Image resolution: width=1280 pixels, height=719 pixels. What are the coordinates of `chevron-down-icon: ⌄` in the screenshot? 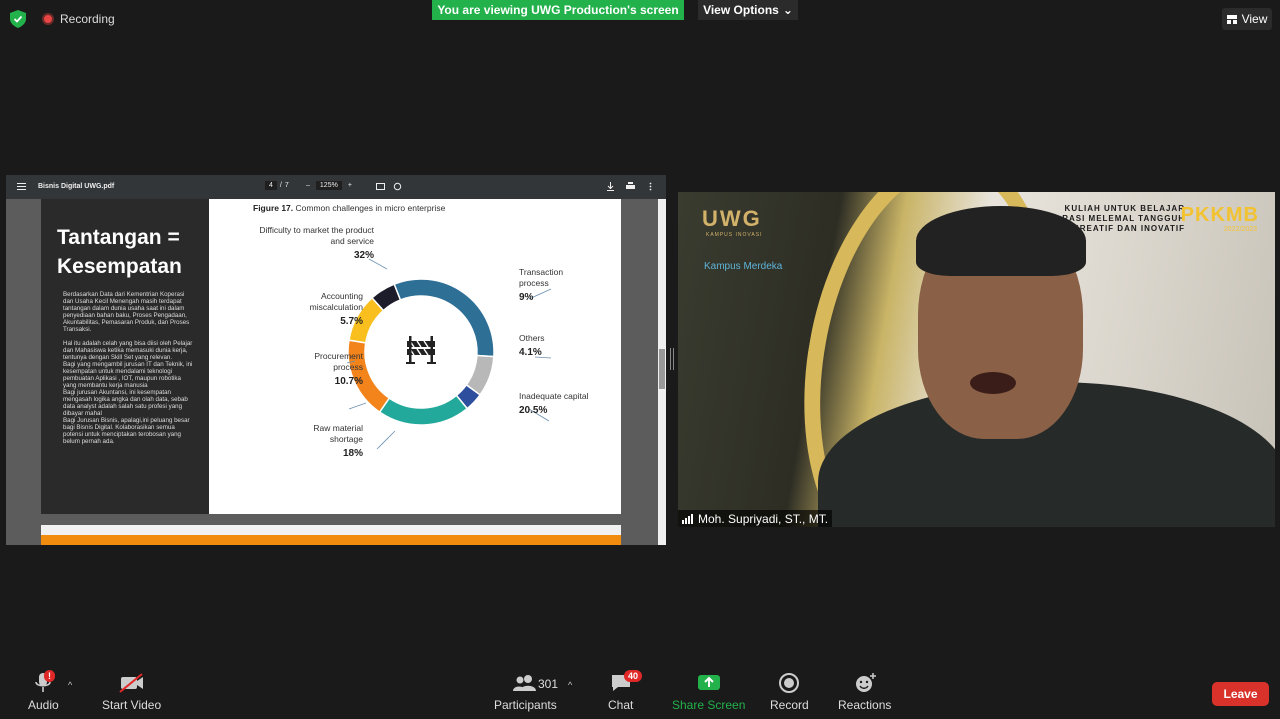 It's located at (787, 10).